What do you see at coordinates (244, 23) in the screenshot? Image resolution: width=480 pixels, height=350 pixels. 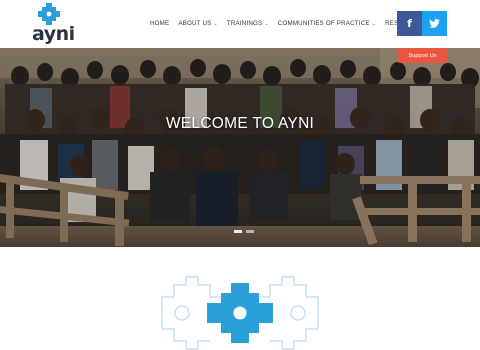 I see `nav-item-label: TRAININGS` at bounding box center [244, 23].